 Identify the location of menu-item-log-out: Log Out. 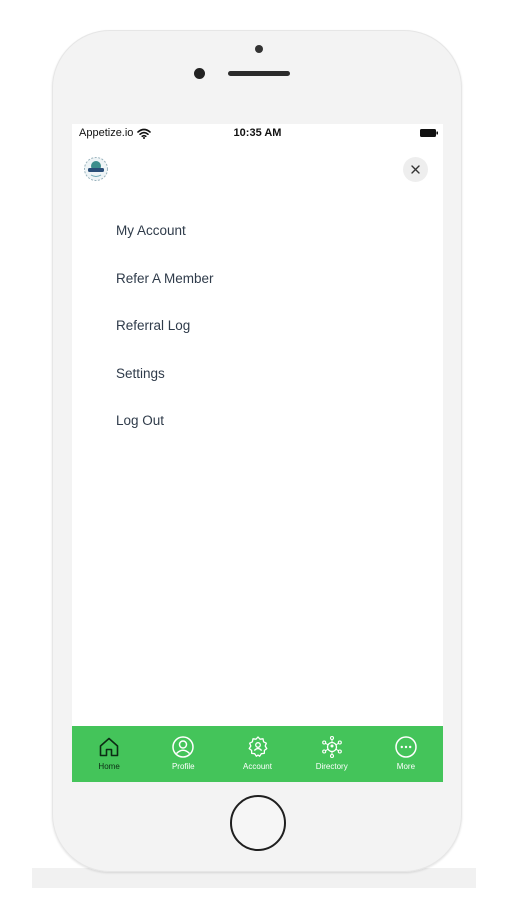
(165, 433).